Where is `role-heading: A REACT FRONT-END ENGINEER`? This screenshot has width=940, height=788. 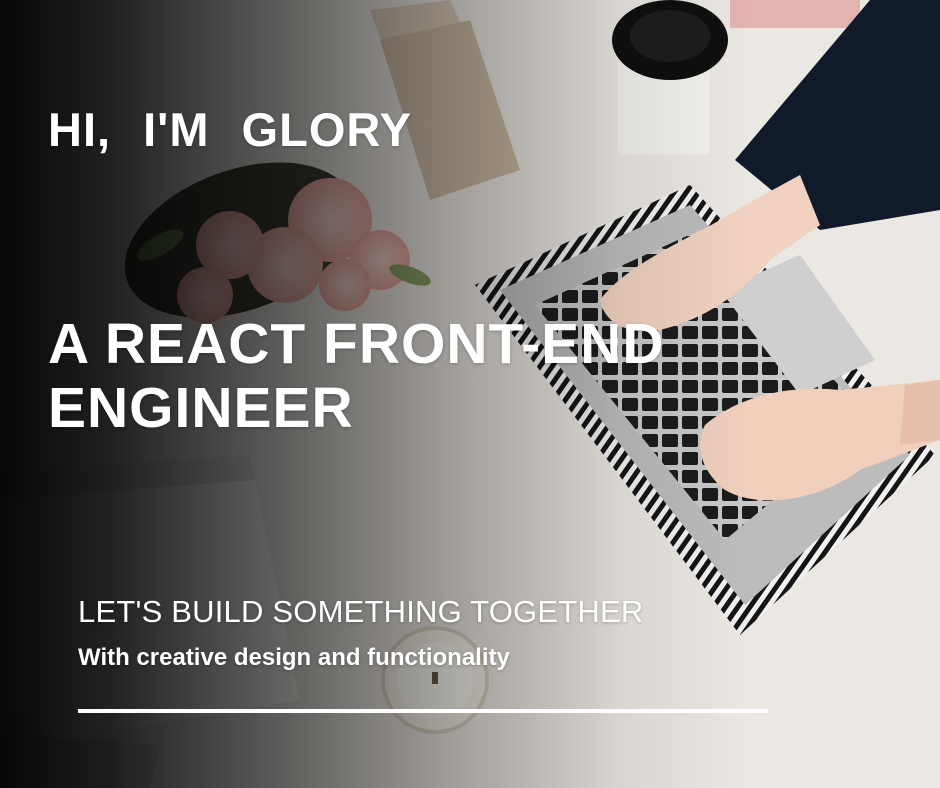 role-heading: A REACT FRONT-END ENGINEER is located at coordinates (356, 376).